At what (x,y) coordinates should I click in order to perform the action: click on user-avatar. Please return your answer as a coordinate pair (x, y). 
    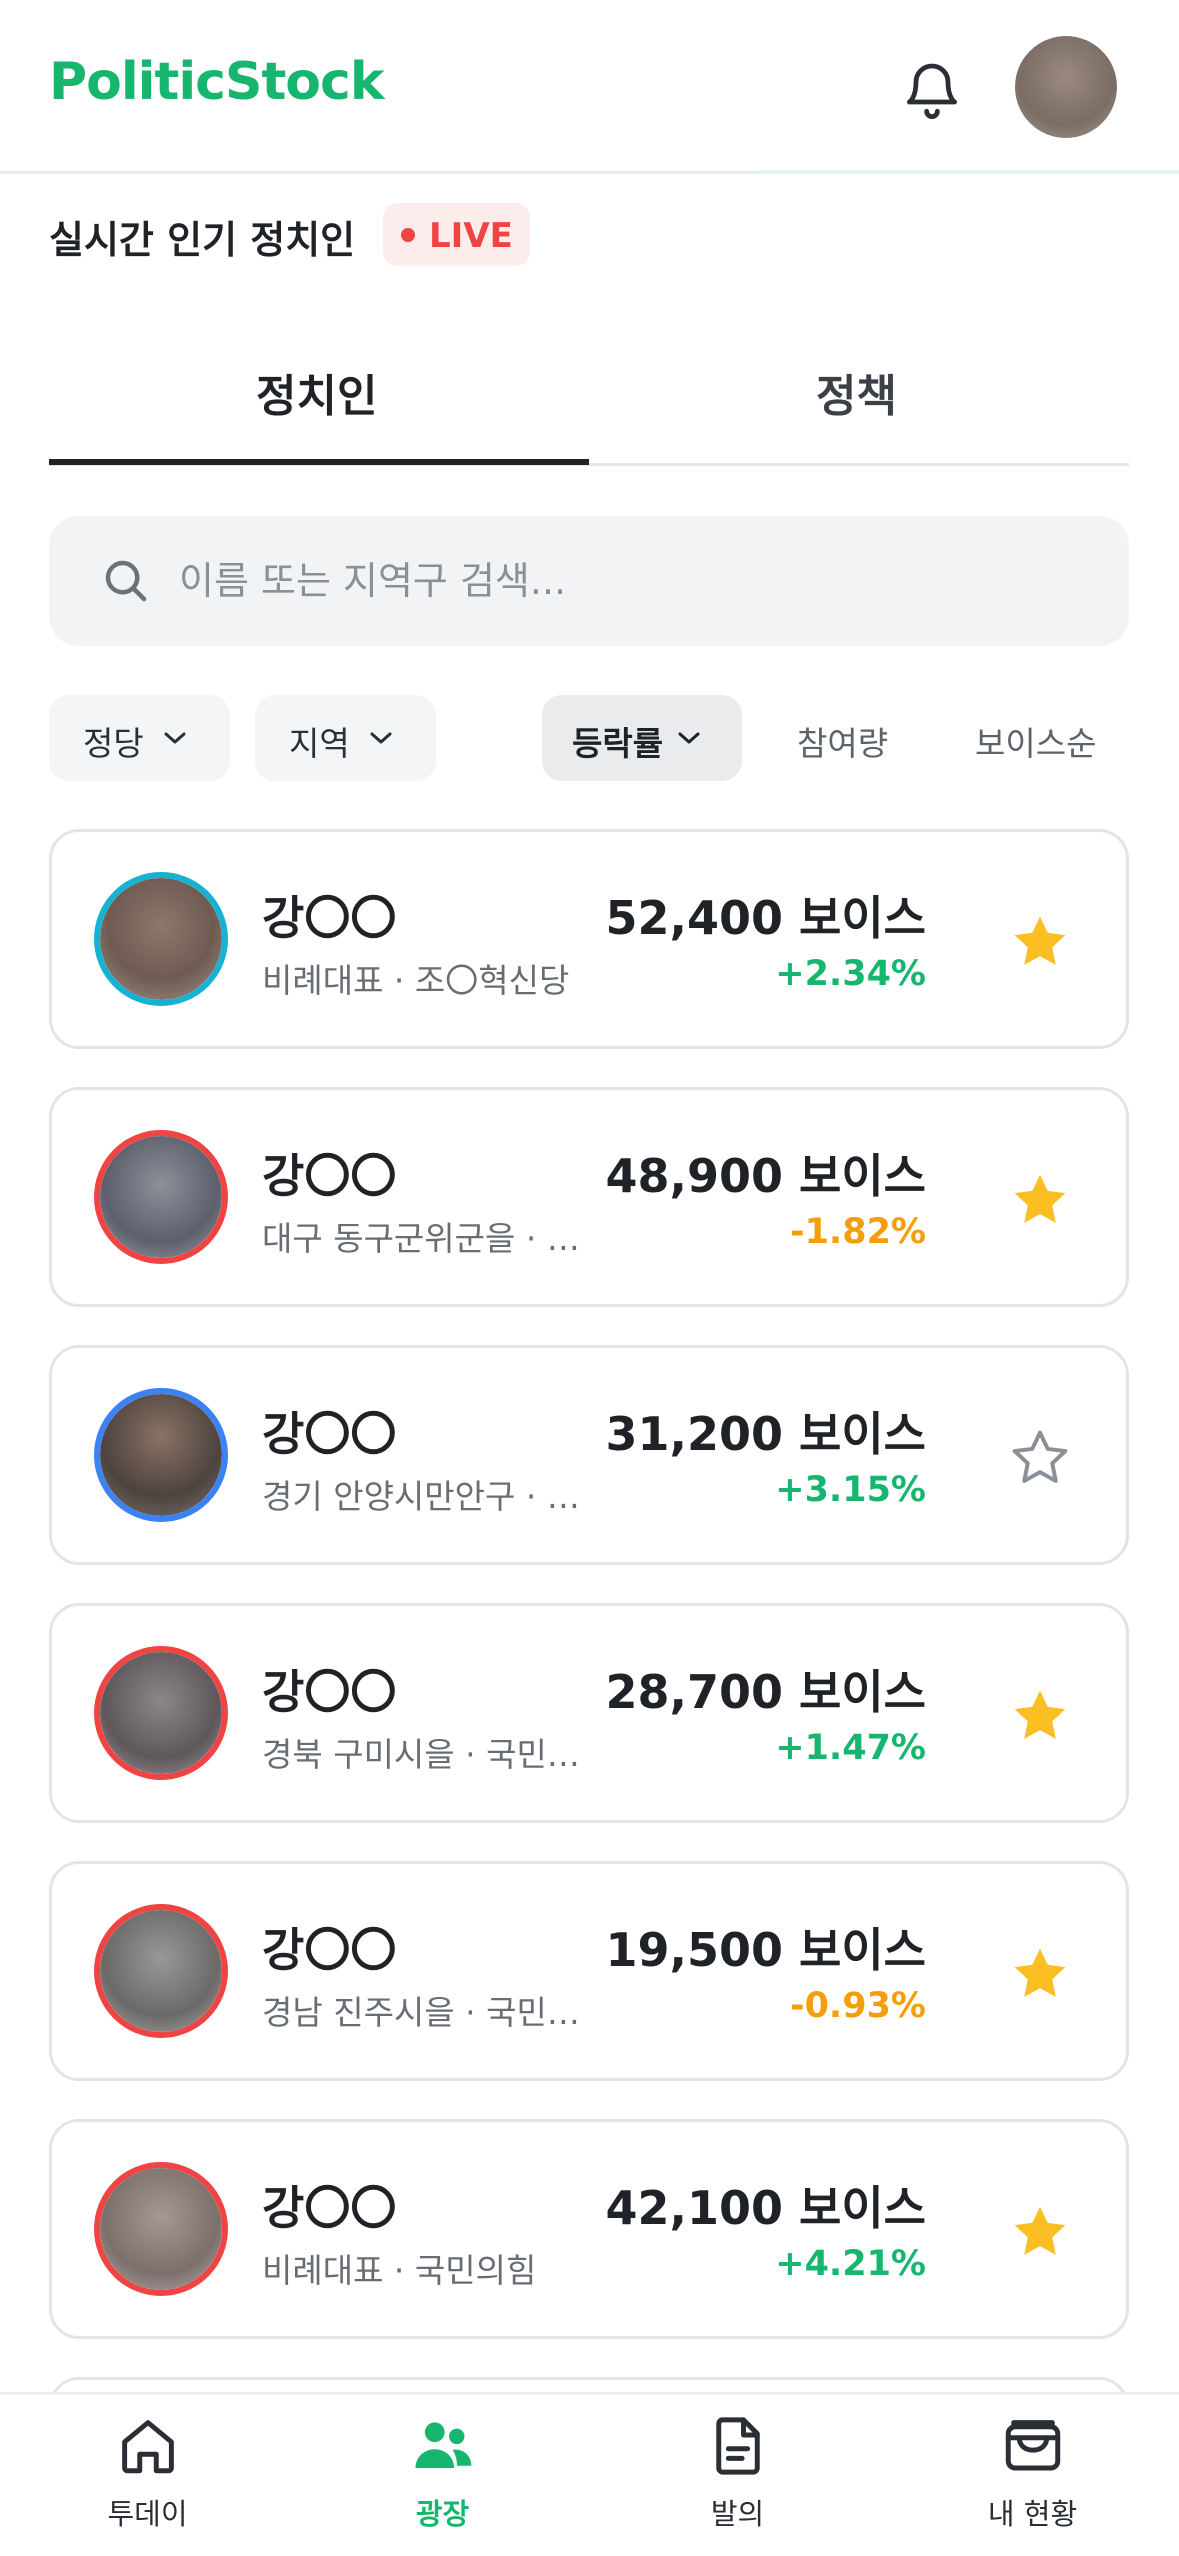
    Looking at the image, I should click on (1066, 87).